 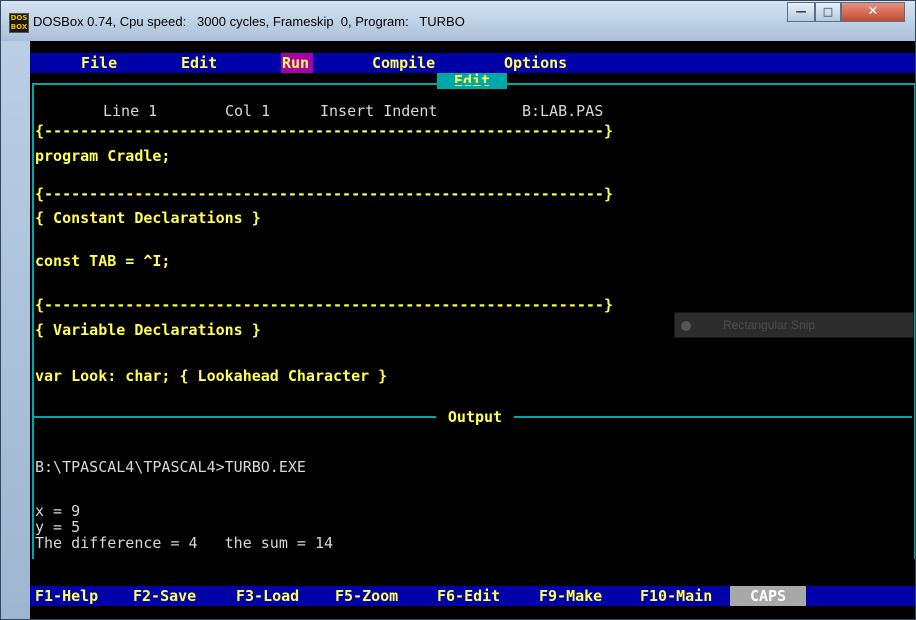 I want to click on editor-line-status: Line 1, so click(x=130, y=111).